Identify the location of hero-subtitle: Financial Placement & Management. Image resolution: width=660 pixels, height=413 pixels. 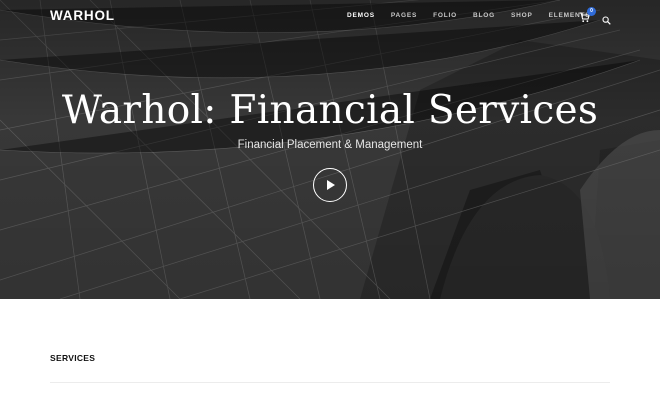
(330, 145).